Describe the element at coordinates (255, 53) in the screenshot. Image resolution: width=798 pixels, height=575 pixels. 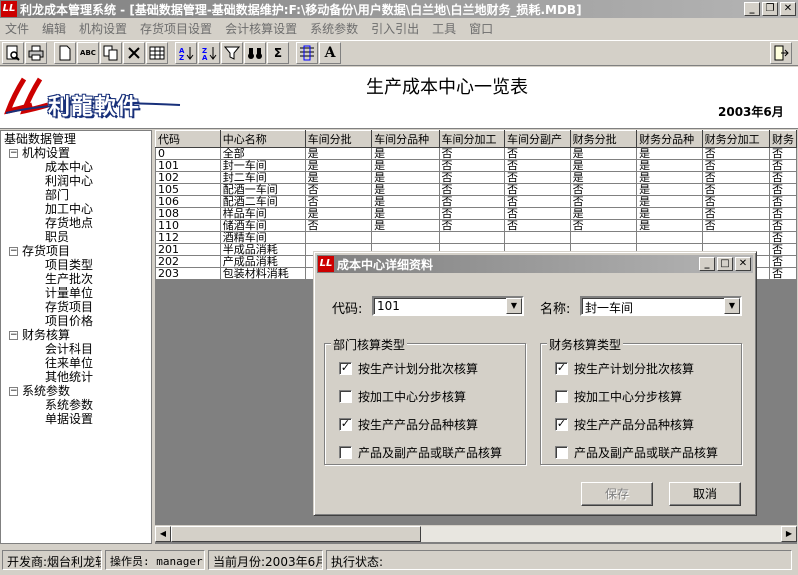
I see `binoculars-icon` at that location.